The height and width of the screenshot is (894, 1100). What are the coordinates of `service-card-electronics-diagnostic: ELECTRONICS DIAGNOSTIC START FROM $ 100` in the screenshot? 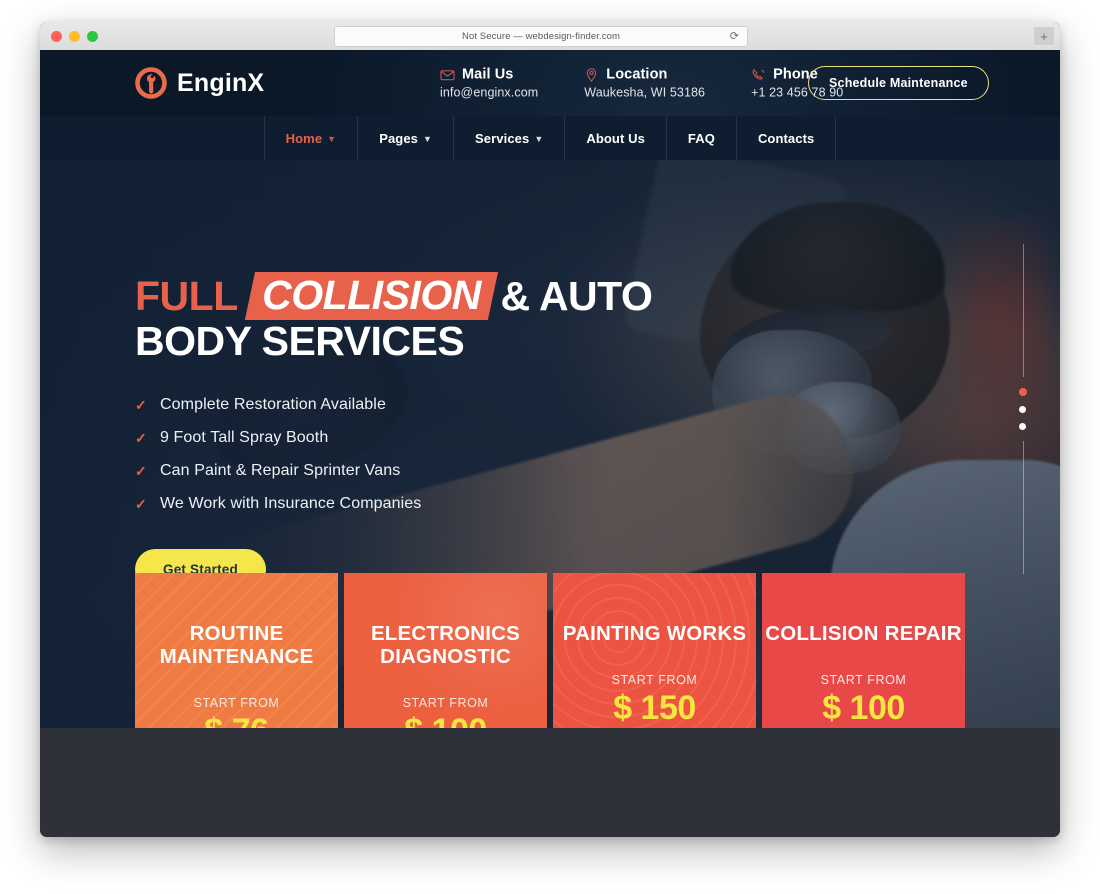 It's located at (445, 650).